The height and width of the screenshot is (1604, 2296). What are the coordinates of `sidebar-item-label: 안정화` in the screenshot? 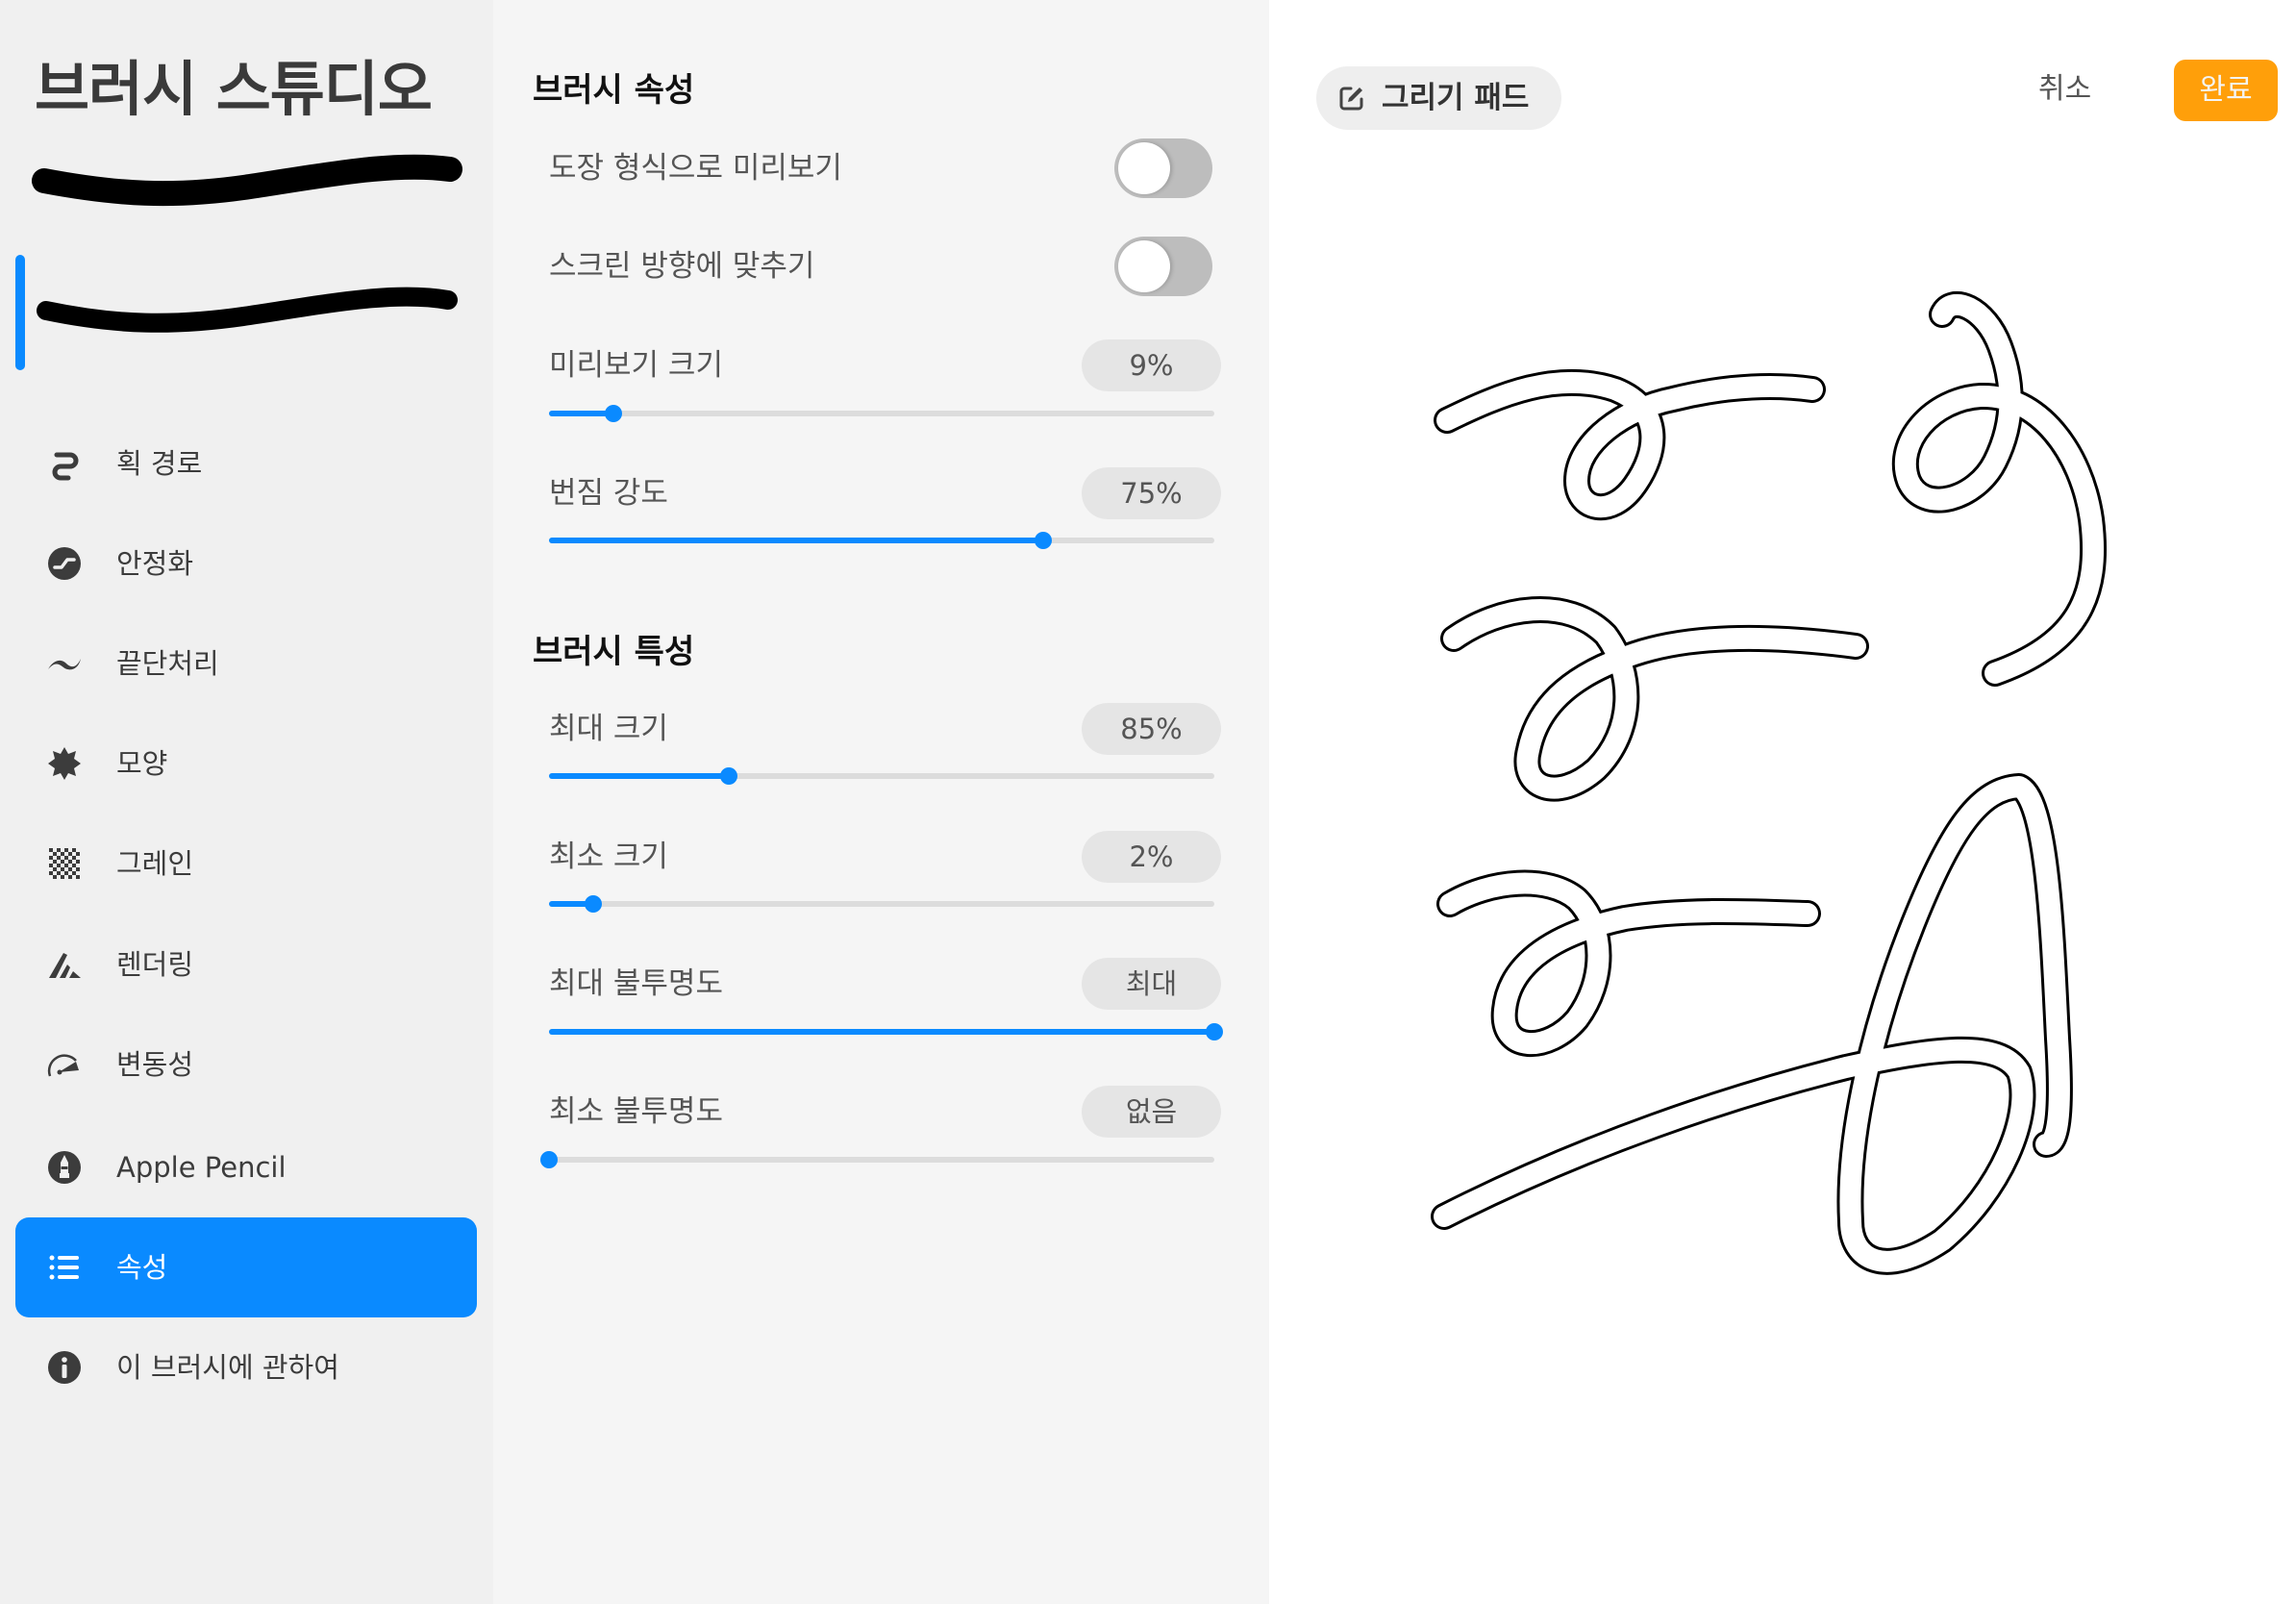 It's located at (155, 563).